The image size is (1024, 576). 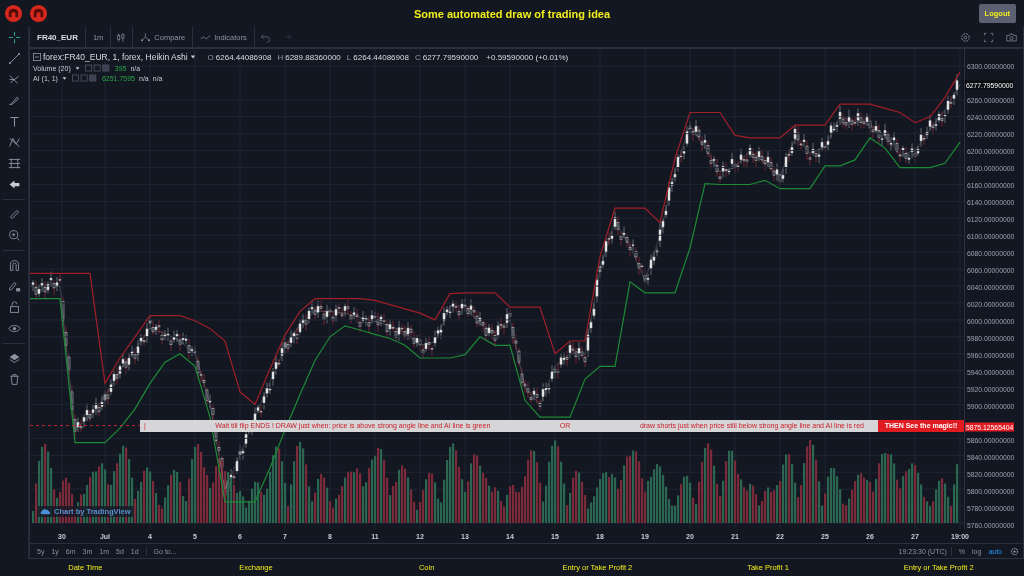 I want to click on ohlc-label: H, so click(x=280, y=57).